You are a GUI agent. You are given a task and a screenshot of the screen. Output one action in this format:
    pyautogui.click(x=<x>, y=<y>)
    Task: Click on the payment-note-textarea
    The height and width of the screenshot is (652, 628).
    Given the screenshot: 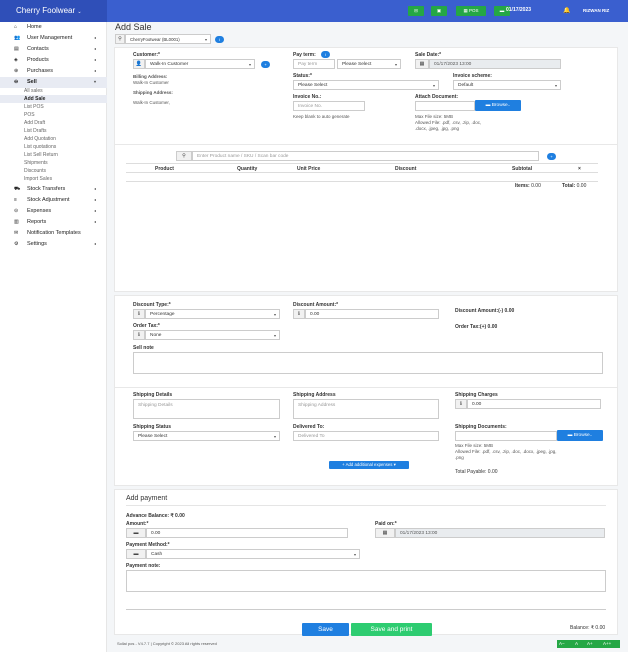 What is the action you would take?
    pyautogui.click(x=366, y=581)
    